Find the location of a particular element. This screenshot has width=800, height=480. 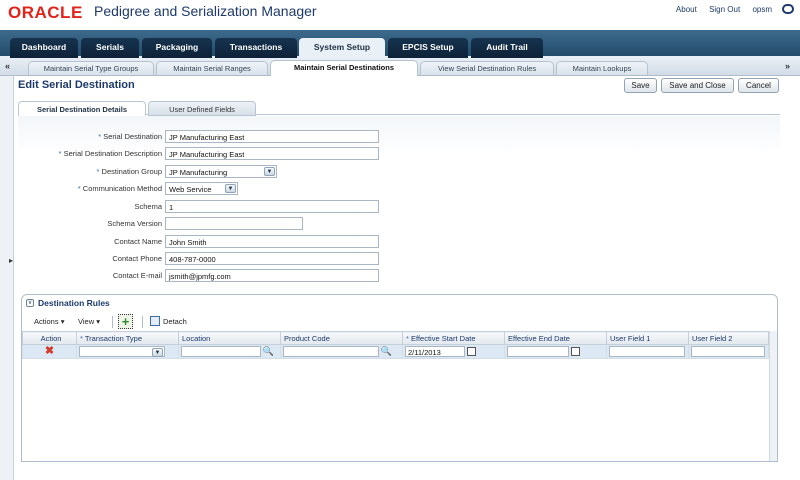

user-field-1-input is located at coordinates (647, 351).